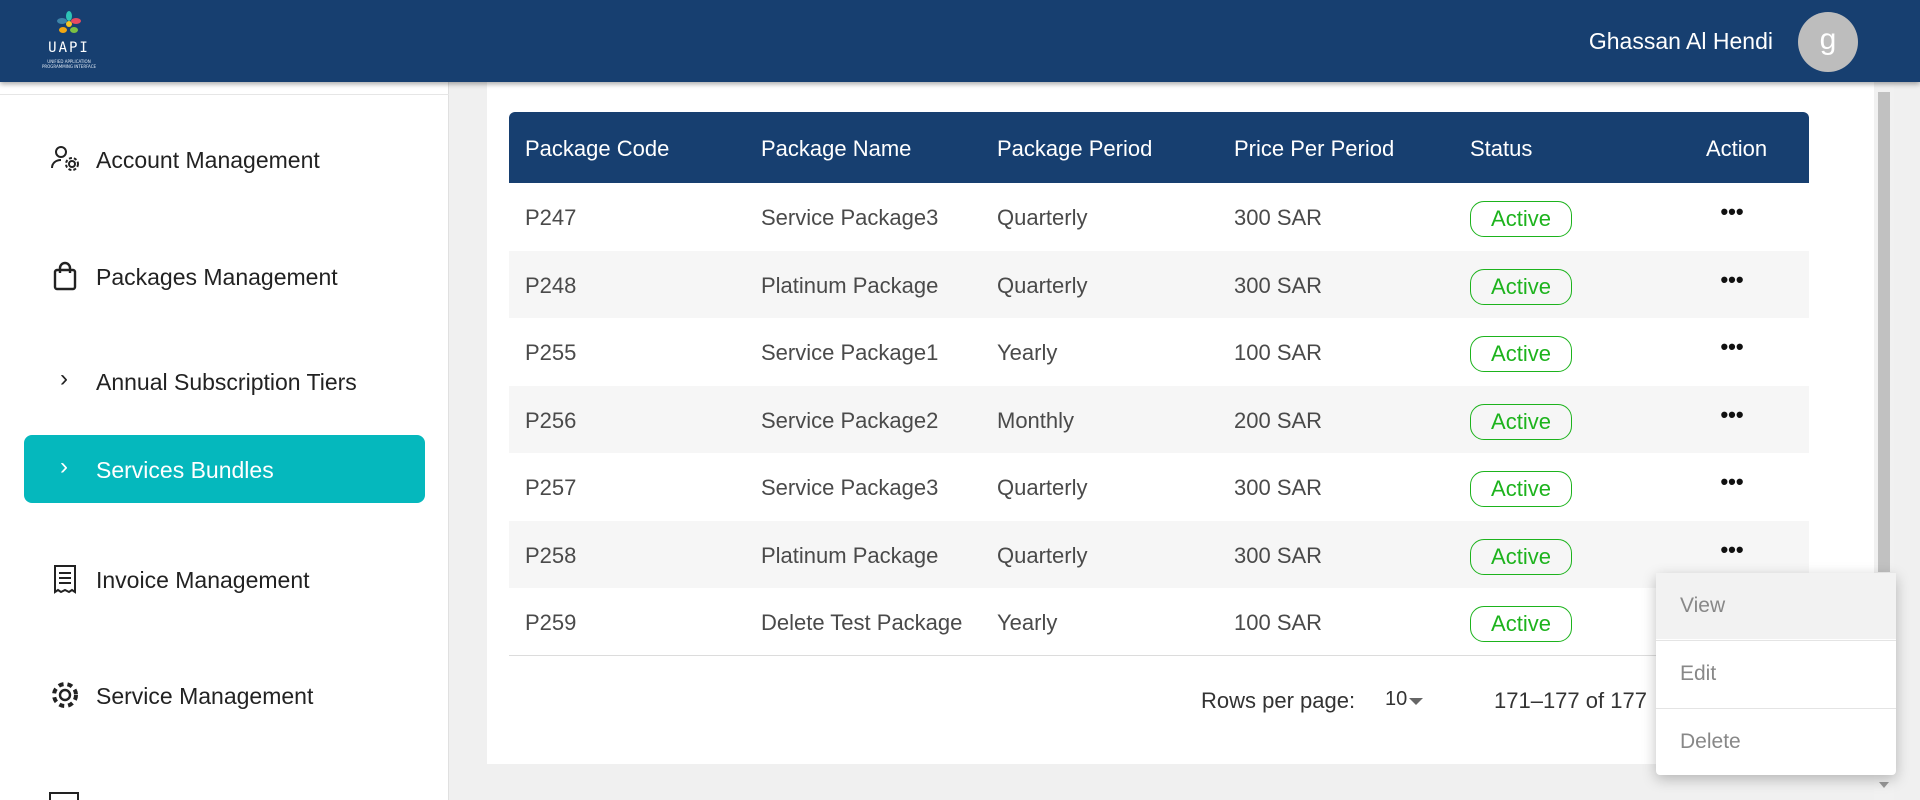 The image size is (1920, 800). I want to click on avatar: g, so click(1828, 42).